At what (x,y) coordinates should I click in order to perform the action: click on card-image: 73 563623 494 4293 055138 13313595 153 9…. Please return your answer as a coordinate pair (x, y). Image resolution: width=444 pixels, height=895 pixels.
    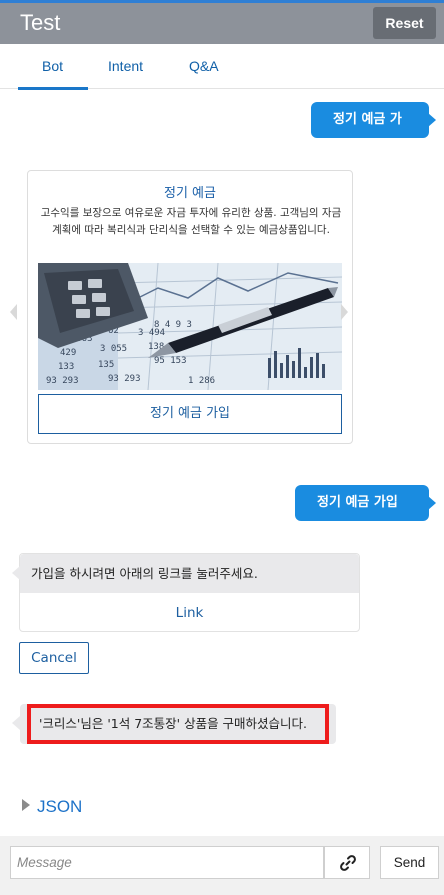
    Looking at the image, I should click on (190, 326).